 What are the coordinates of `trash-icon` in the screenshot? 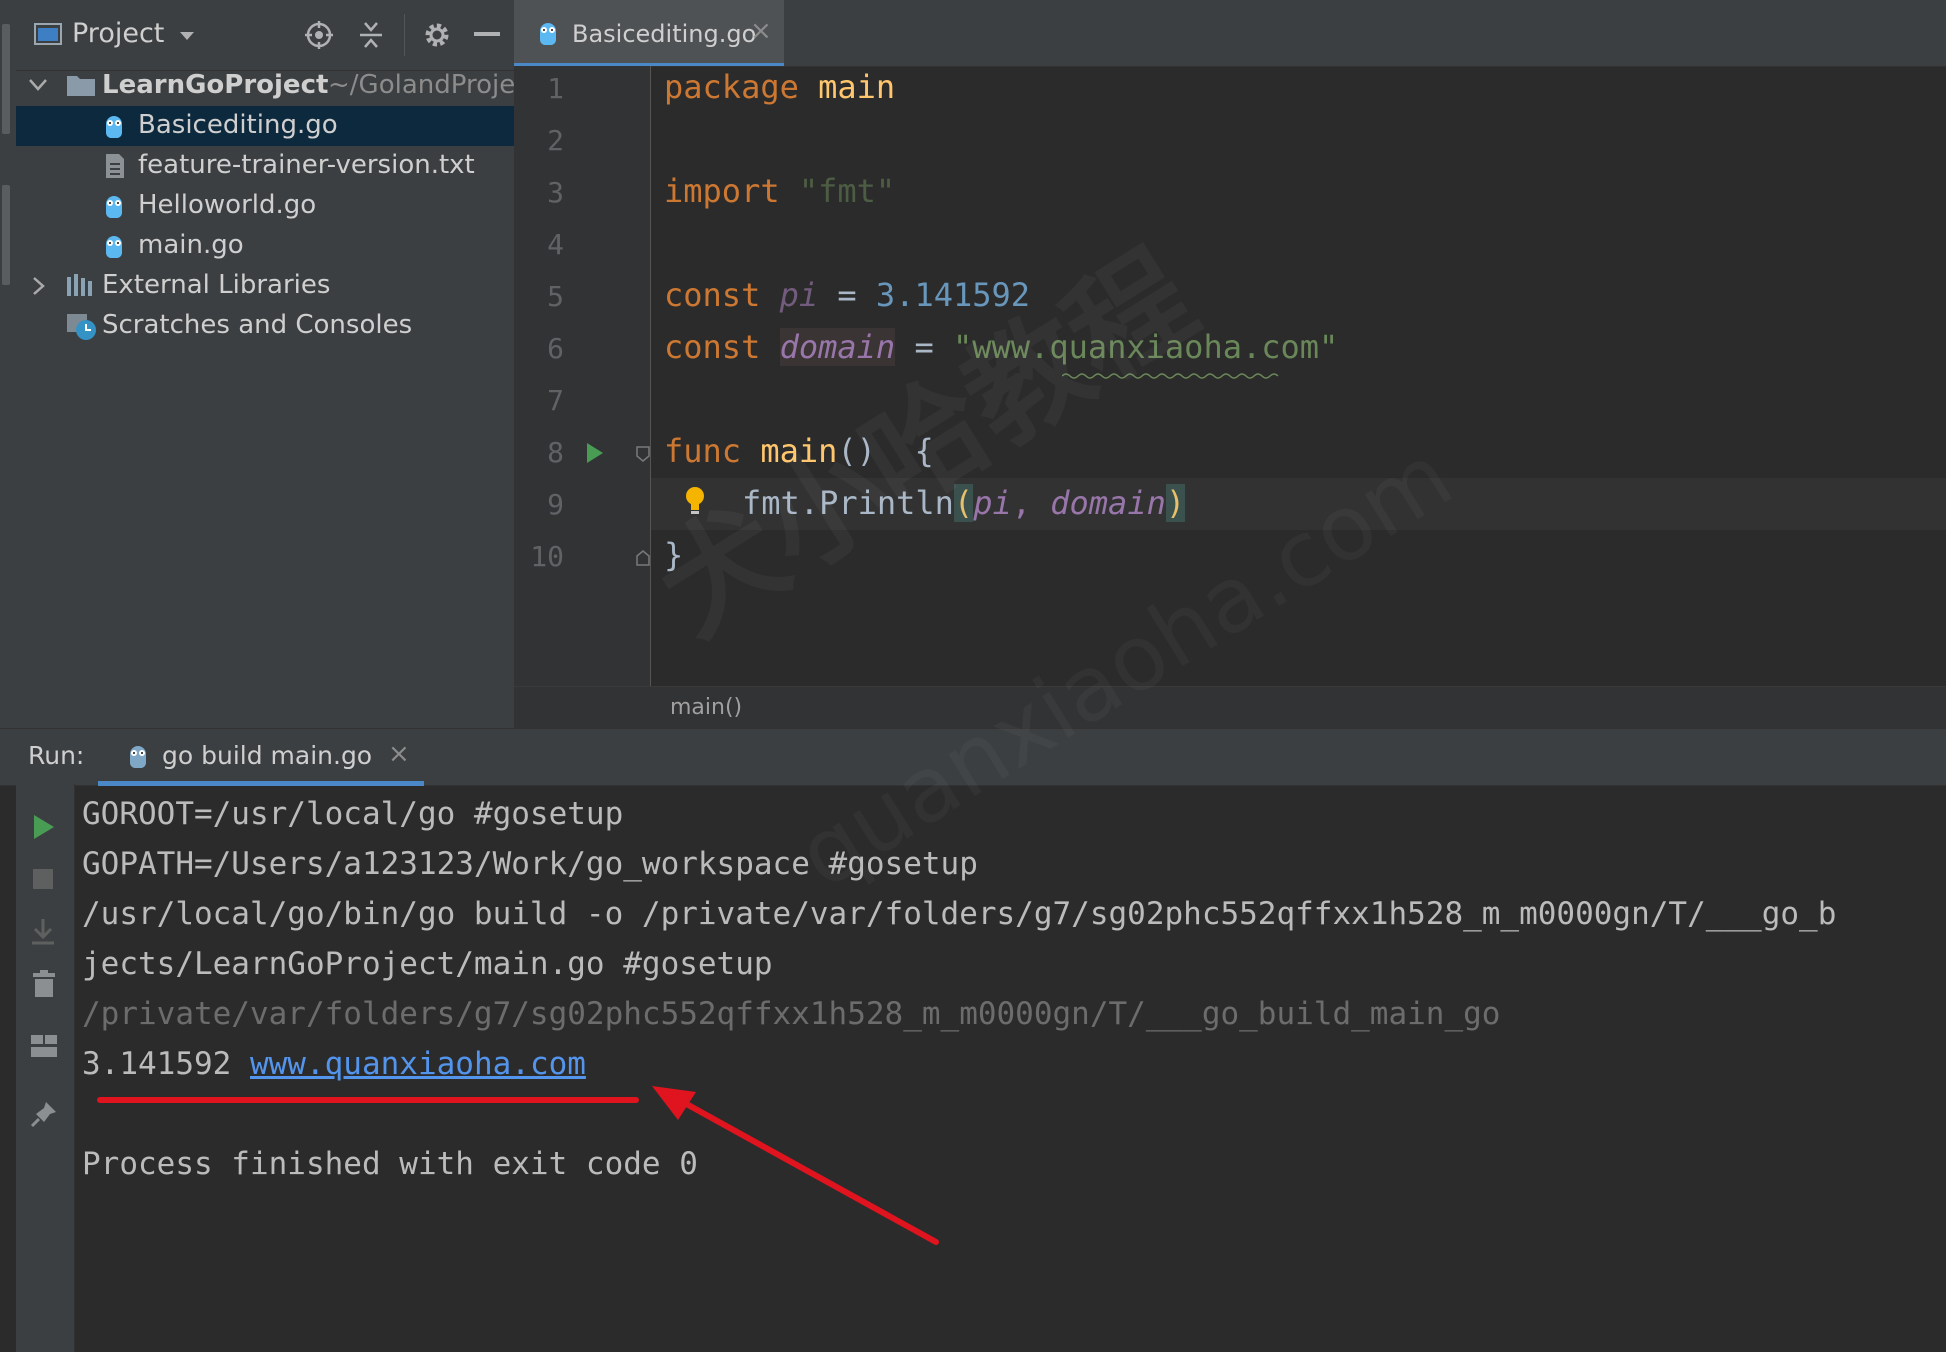 It's located at (44, 984).